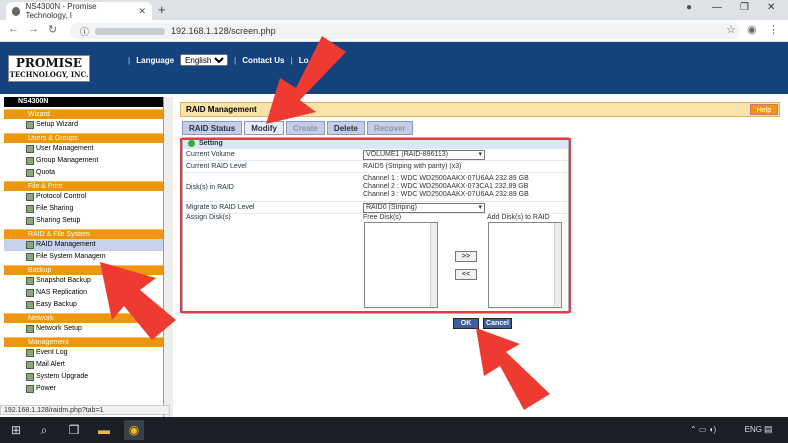 Image resolution: width=788 pixels, height=443 pixels. Describe the element at coordinates (768, 429) in the screenshot. I see `notification-icon: ▤` at that location.